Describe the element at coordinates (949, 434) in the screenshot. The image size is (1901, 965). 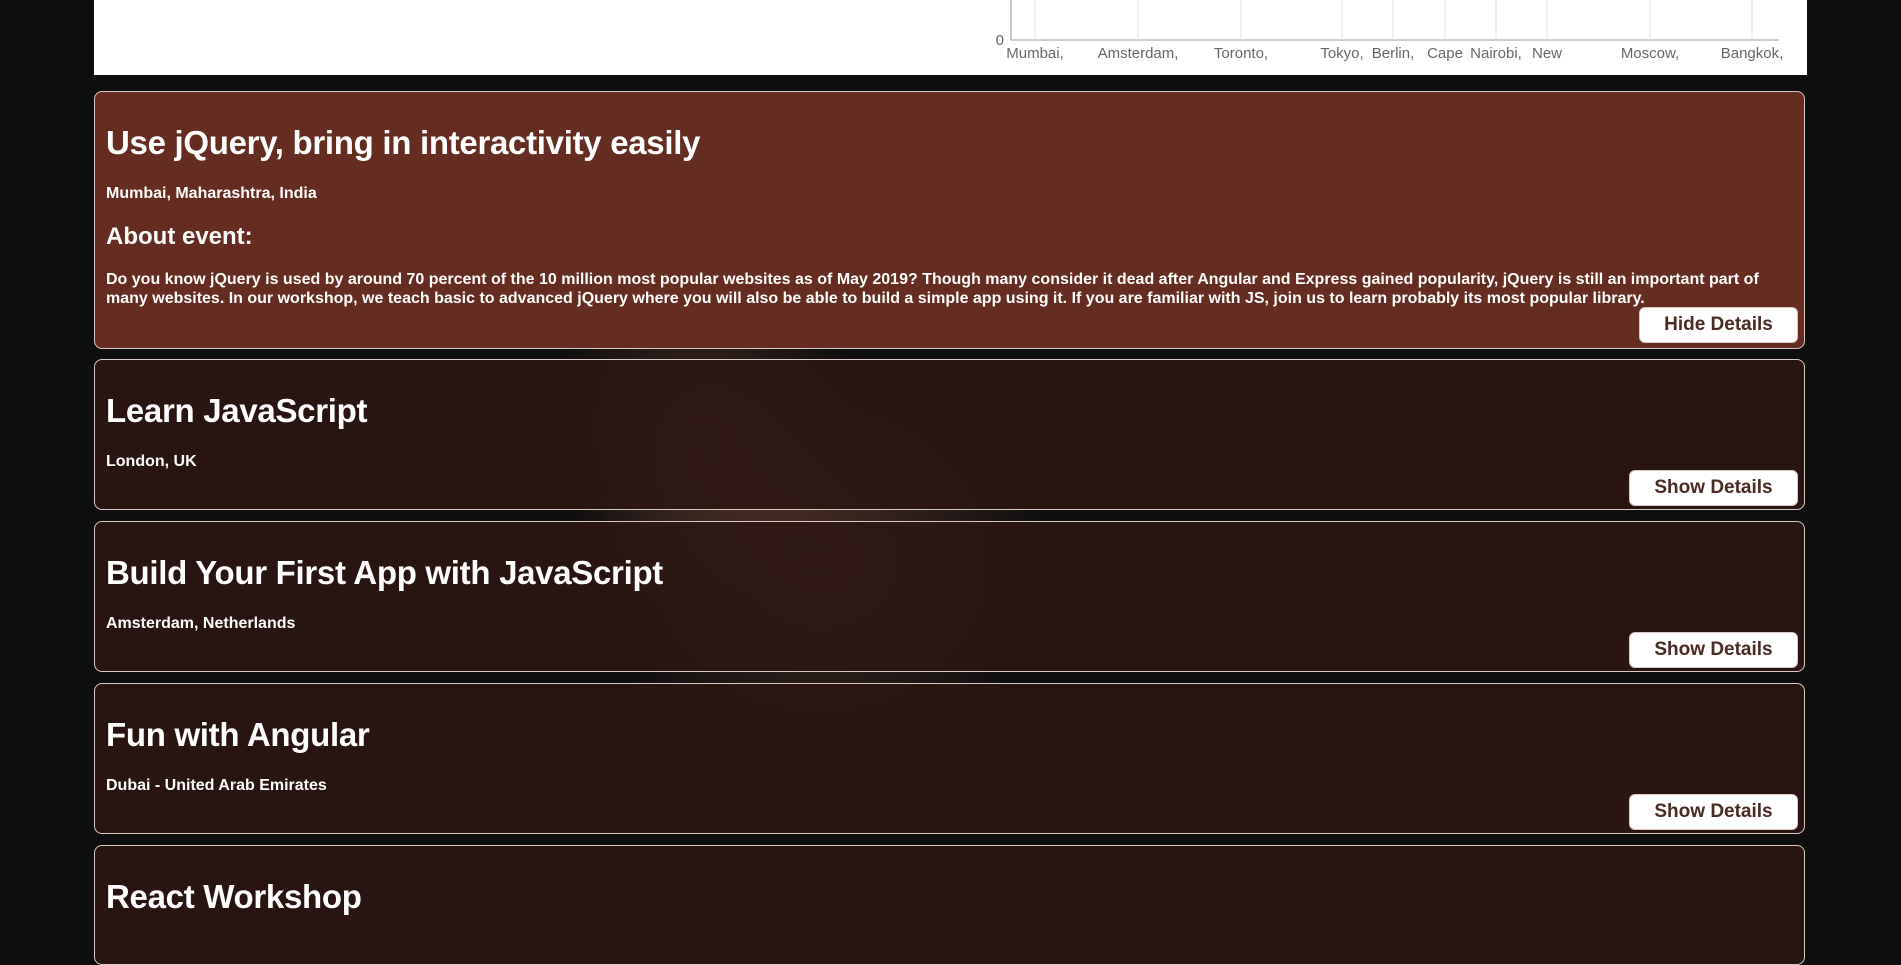
I see `event-card: Learn JavaScript London, UK Show Details` at that location.